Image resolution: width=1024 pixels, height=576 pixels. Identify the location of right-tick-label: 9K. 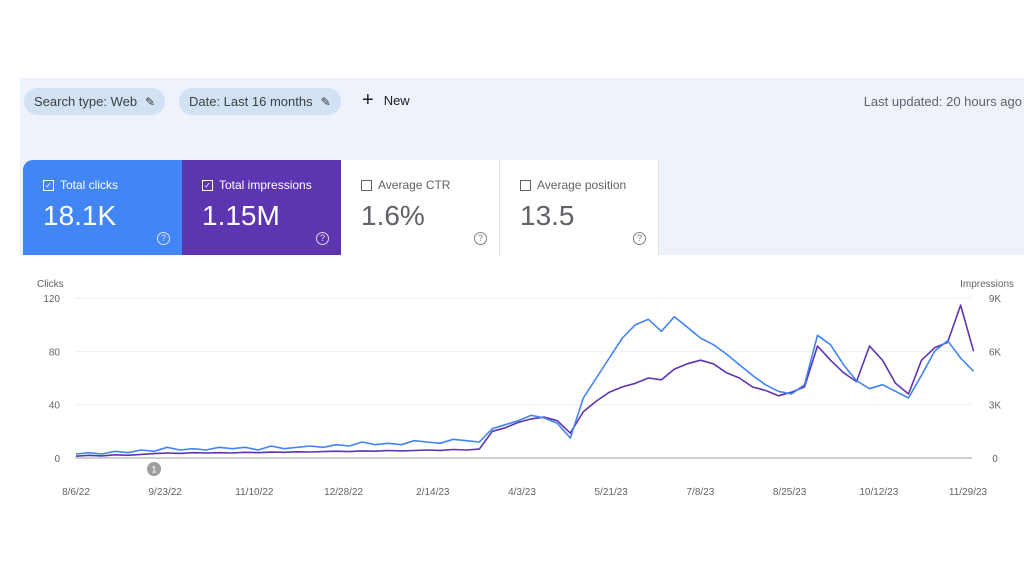
(995, 299).